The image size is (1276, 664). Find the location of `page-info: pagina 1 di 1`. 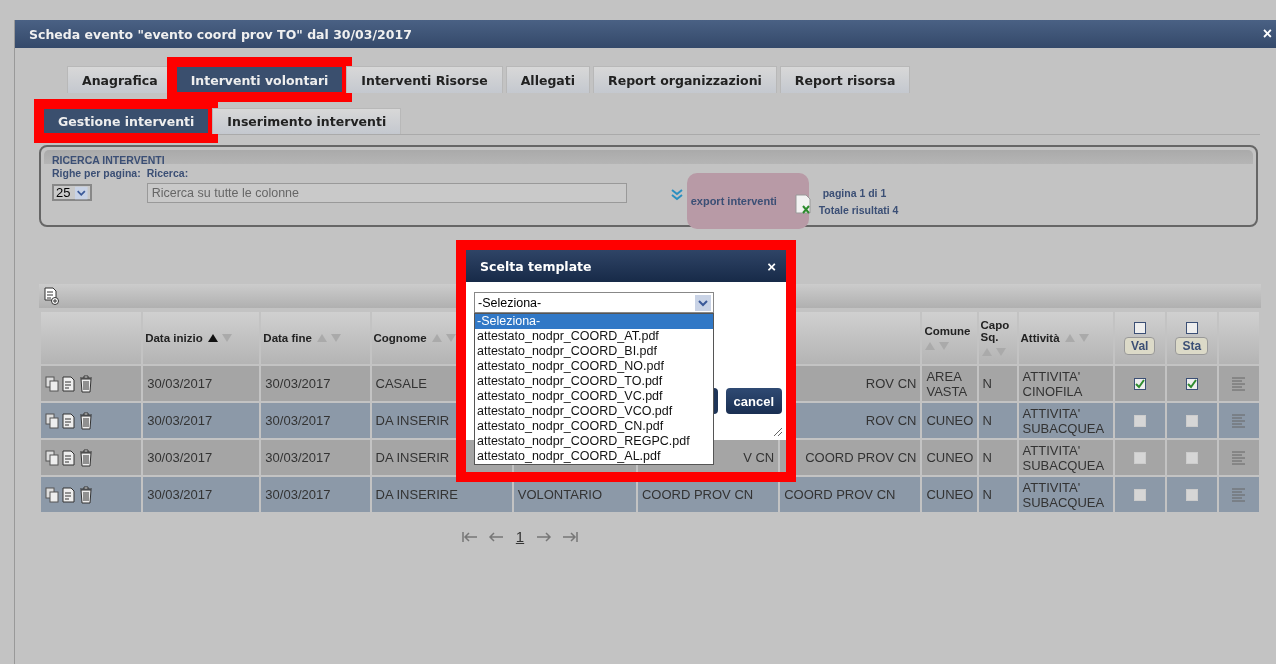

page-info: pagina 1 di 1 is located at coordinates (854, 193).